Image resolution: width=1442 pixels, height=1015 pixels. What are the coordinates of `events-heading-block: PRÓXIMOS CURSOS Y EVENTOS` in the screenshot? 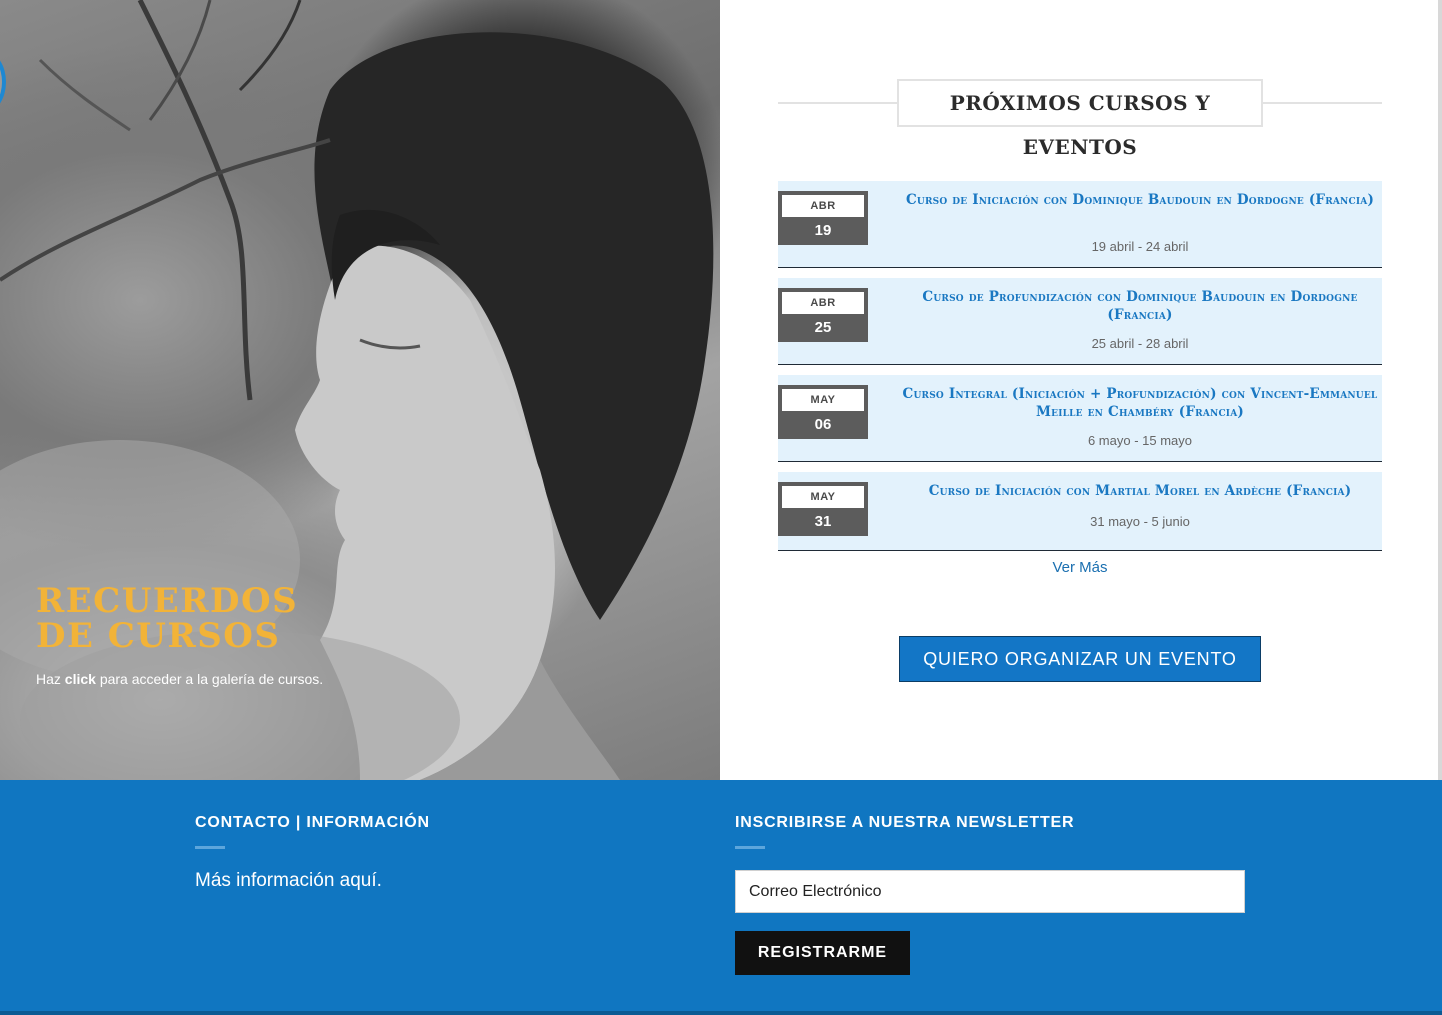 It's located at (1080, 119).